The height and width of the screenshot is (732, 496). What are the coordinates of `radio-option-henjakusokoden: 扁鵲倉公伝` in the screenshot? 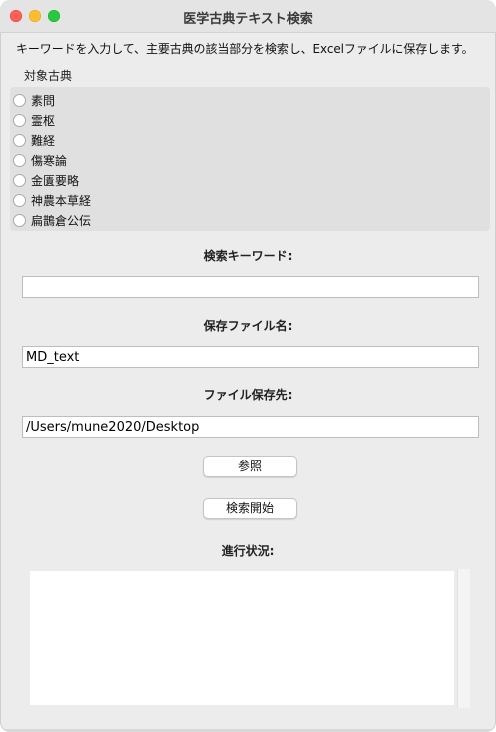 It's located at (52, 220).